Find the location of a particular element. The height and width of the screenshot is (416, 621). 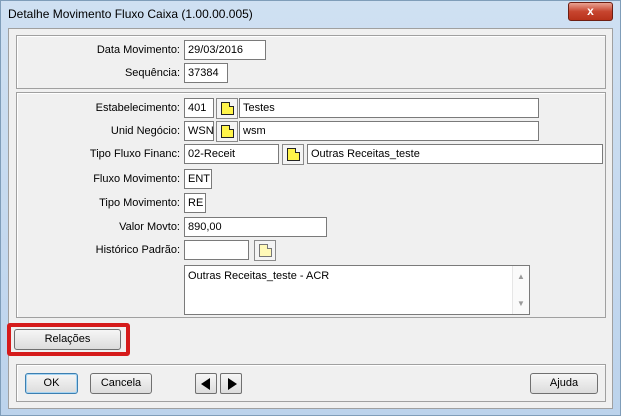

previous-button is located at coordinates (206, 383).